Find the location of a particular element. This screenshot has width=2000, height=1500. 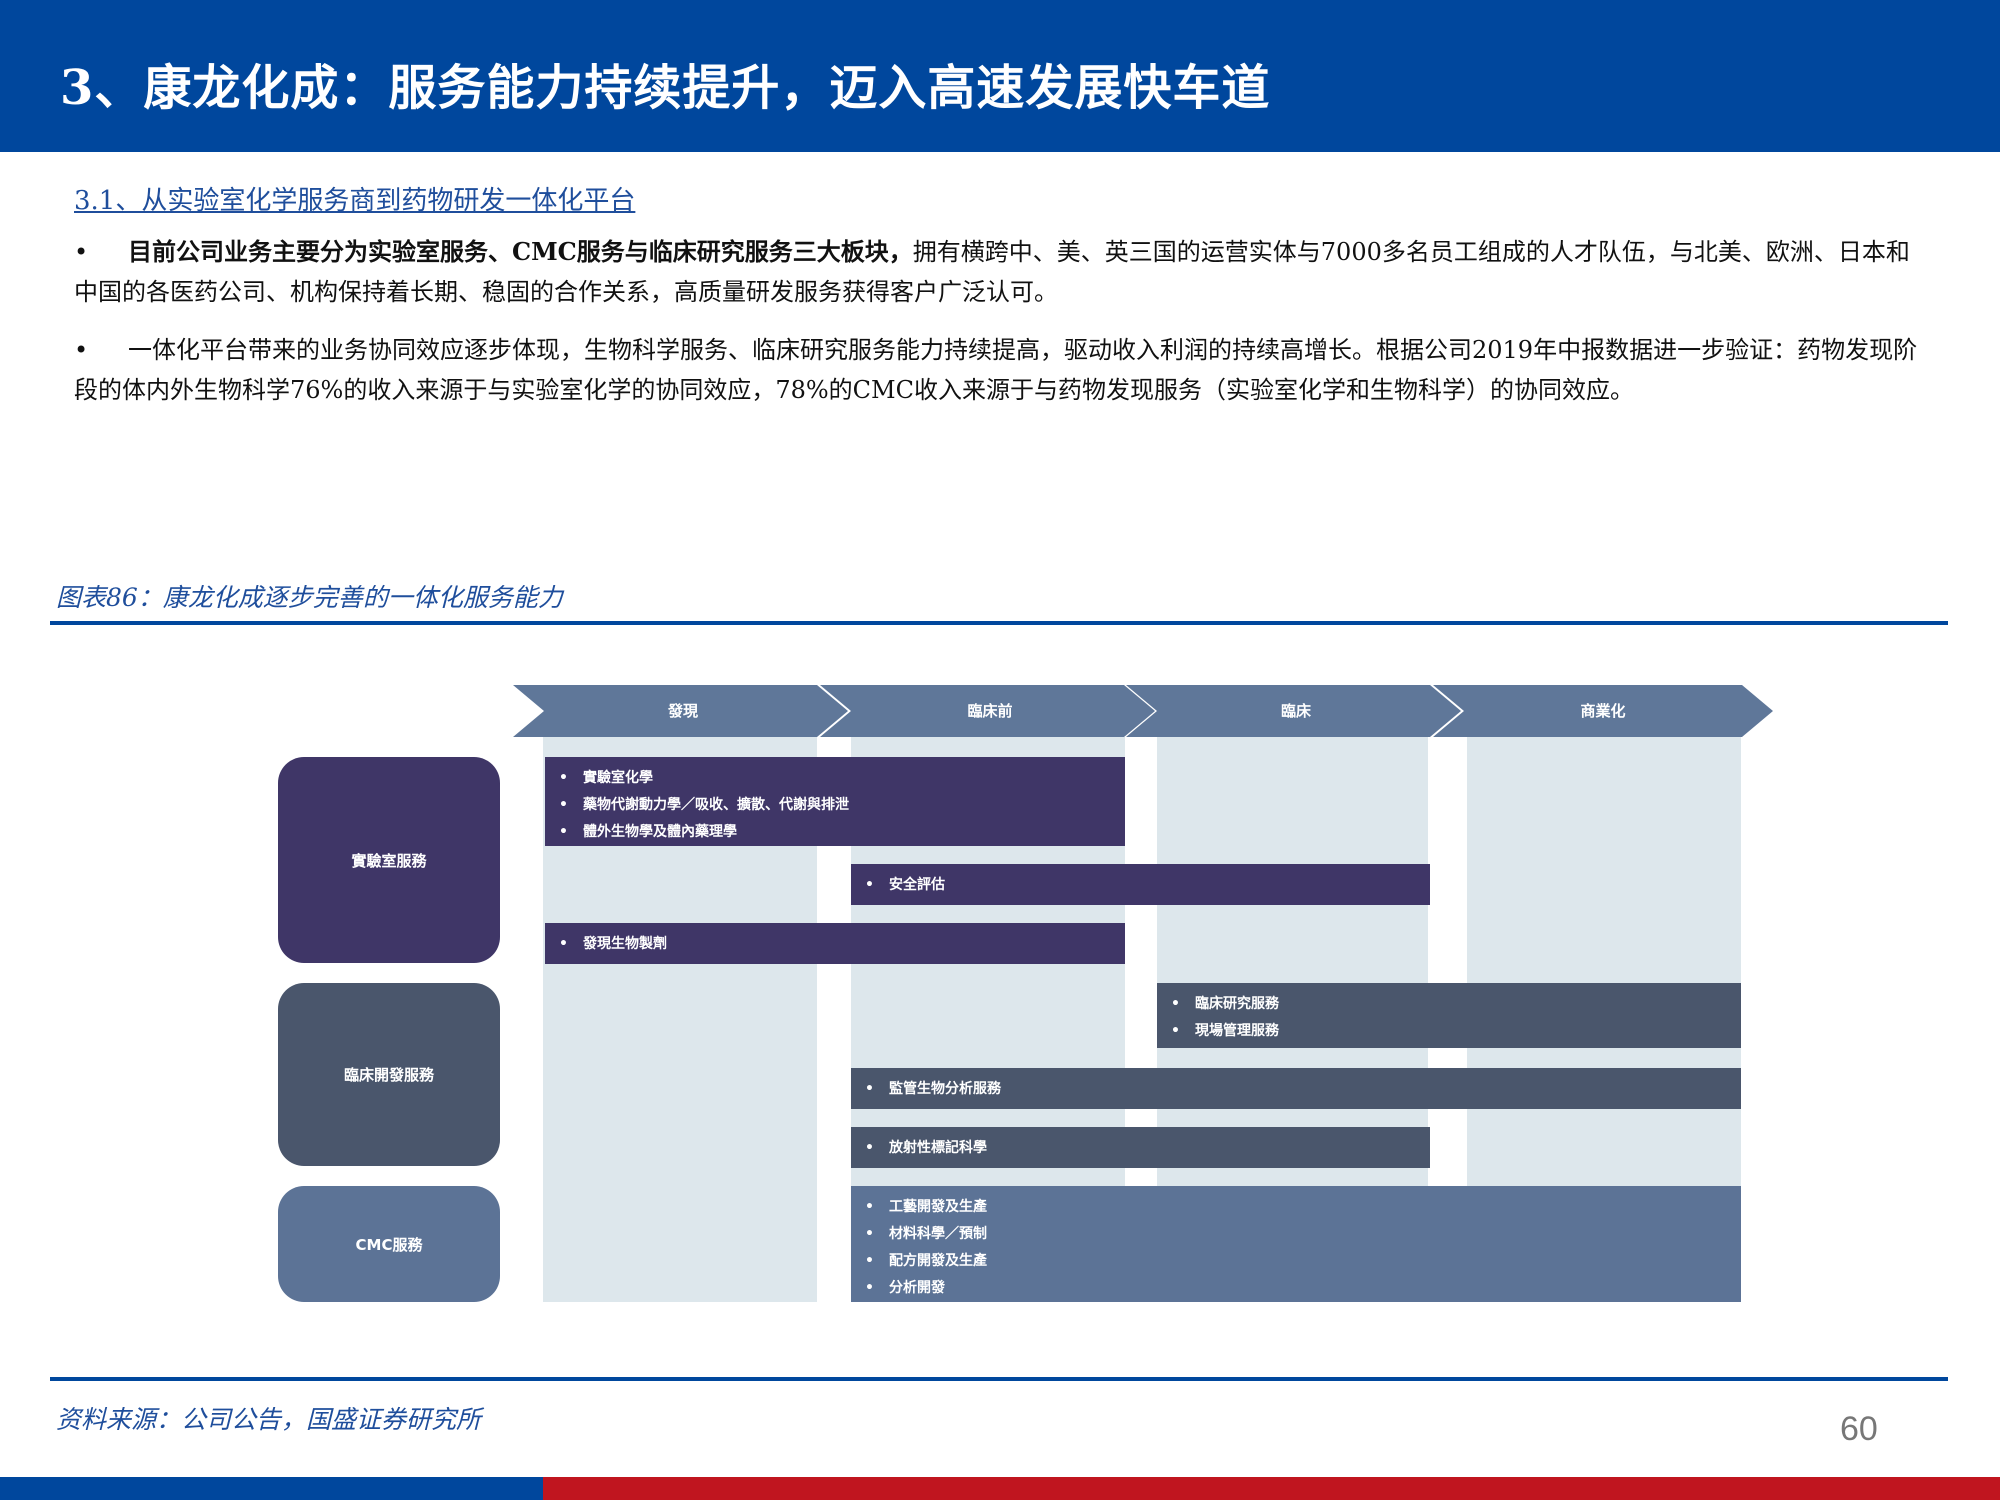

list-item: 放射性標記科學 is located at coordinates (1147, 1148).